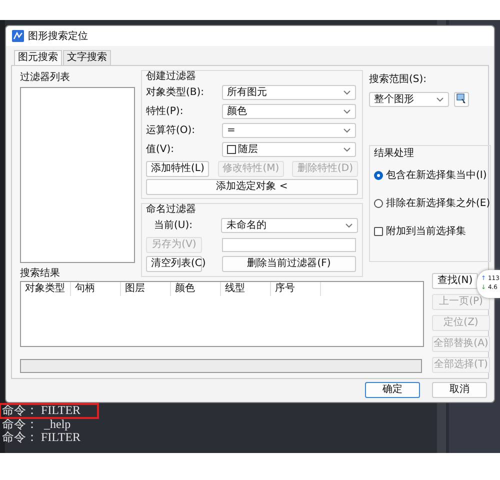 This screenshot has height=480, width=500. What do you see at coordinates (45, 77) in the screenshot?
I see `section-label: 过滤器列表` at bounding box center [45, 77].